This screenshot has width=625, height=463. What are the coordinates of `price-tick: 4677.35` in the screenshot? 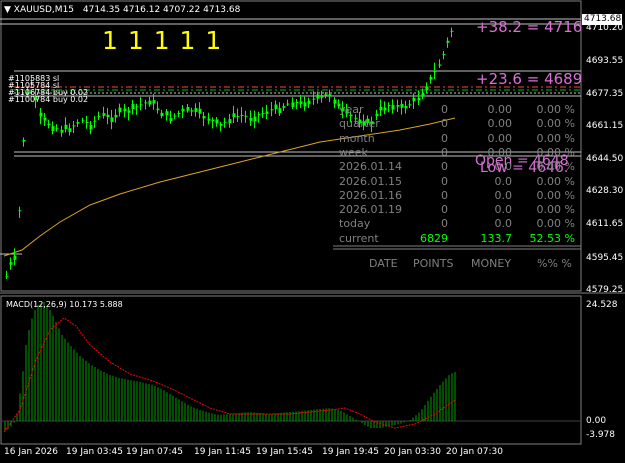 It's located at (605, 94).